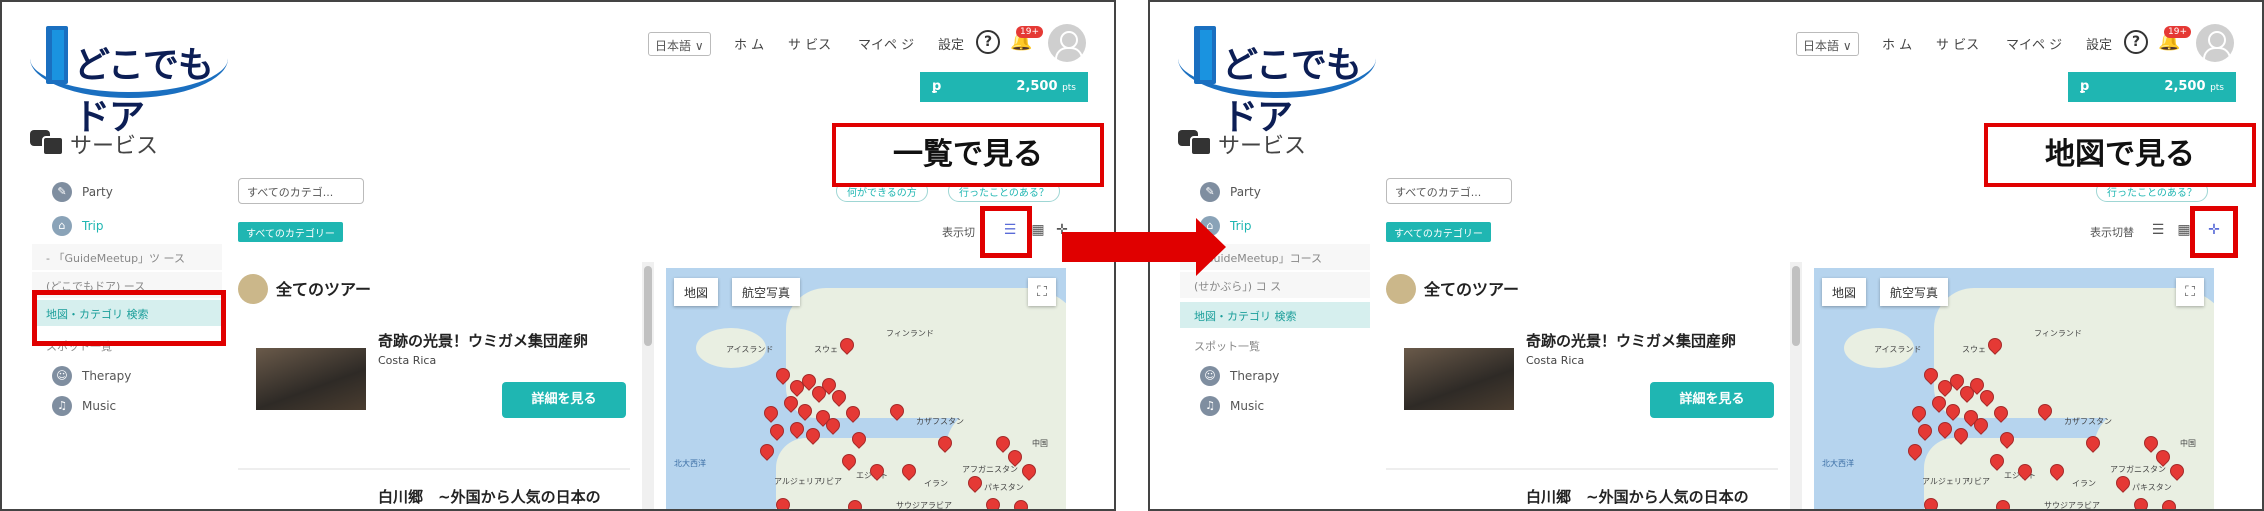  What do you see at coordinates (1555, 360) in the screenshot?
I see `tour-location: Costa Rica` at bounding box center [1555, 360].